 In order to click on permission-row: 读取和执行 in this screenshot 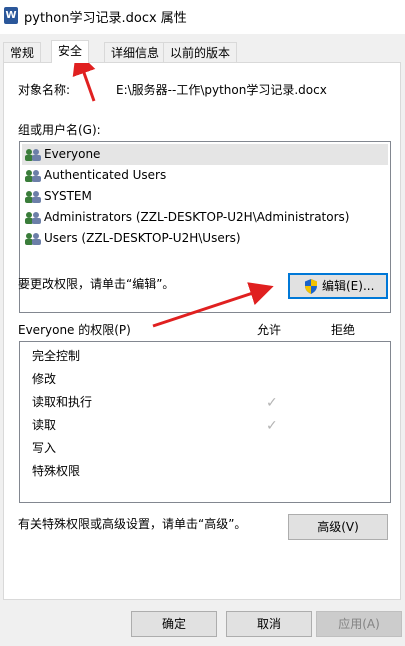, I will do `click(62, 402)`.